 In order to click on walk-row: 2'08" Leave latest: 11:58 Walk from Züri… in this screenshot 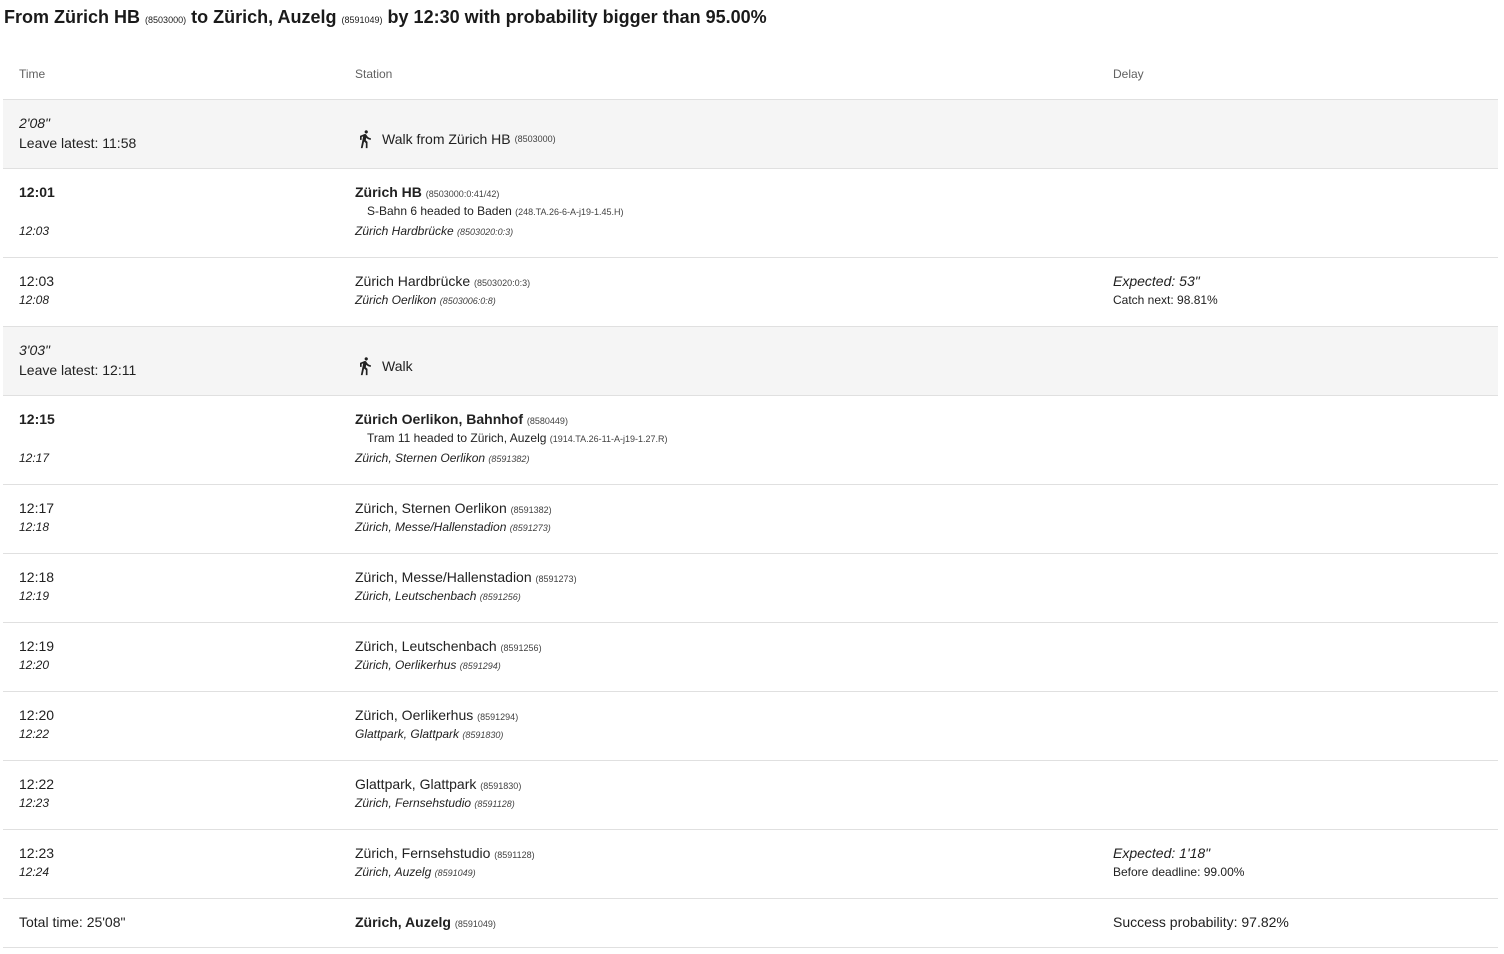, I will do `click(750, 134)`.